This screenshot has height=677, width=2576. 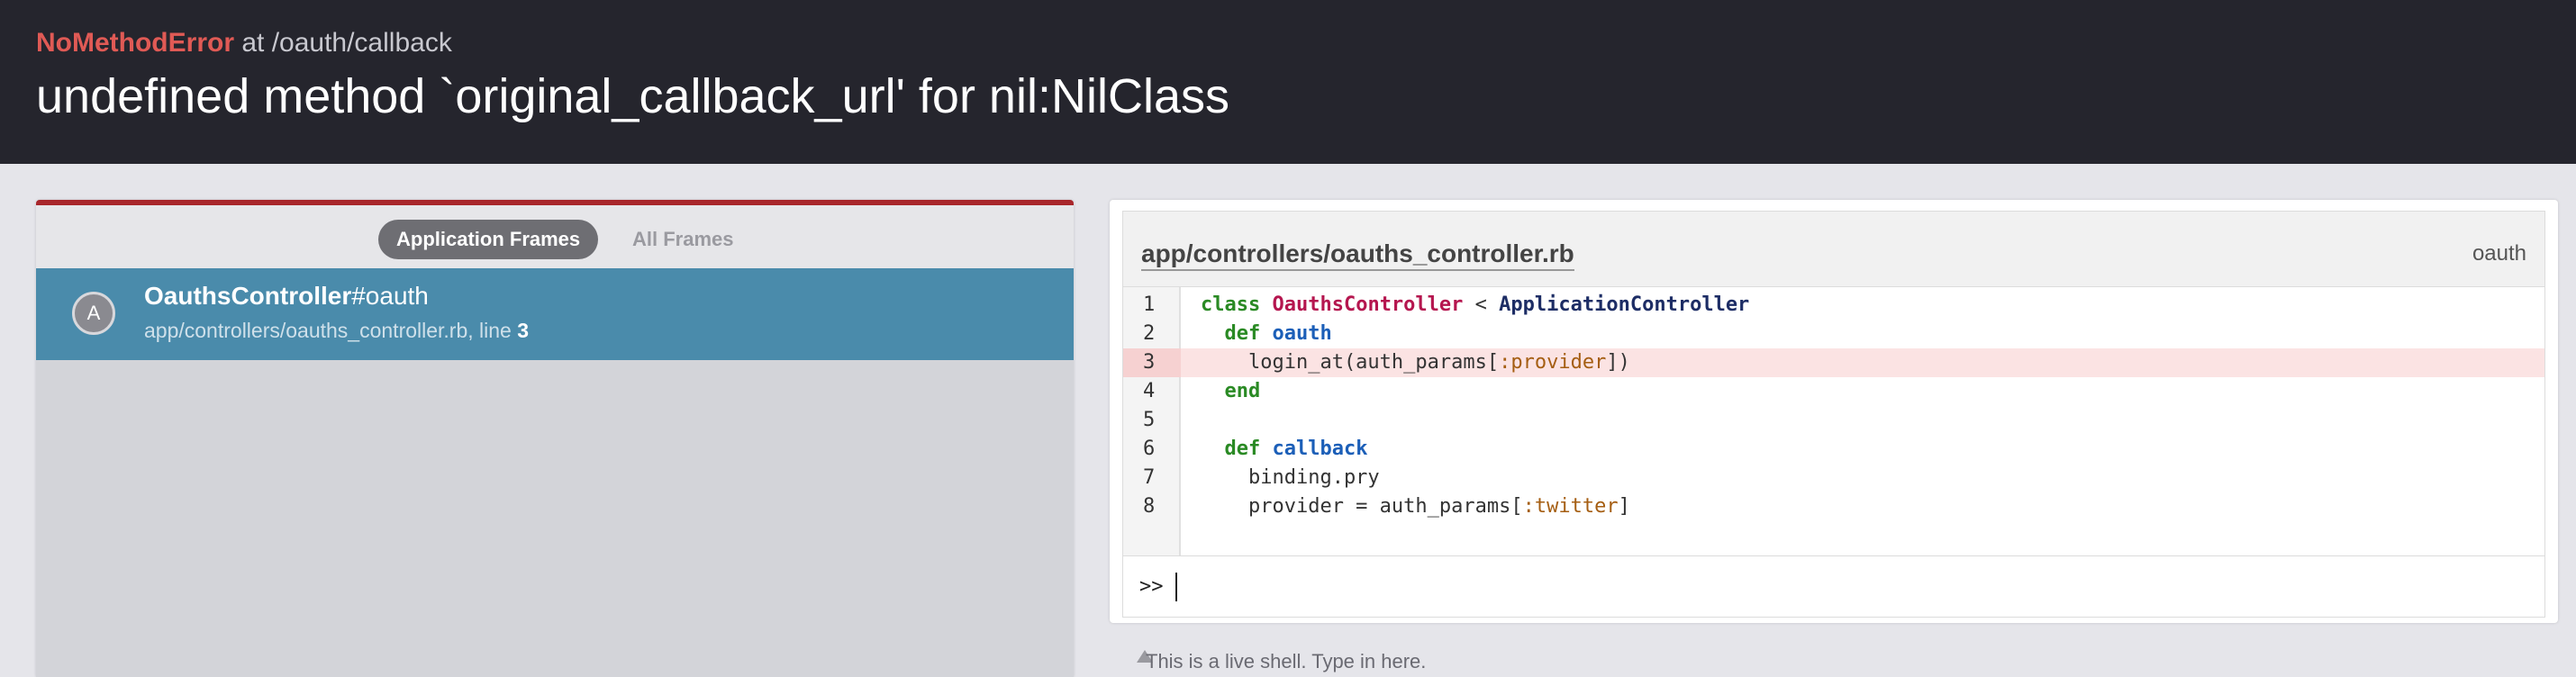 I want to click on code-line: 3 login_at(auth_params[:provider]), so click(x=1833, y=362).